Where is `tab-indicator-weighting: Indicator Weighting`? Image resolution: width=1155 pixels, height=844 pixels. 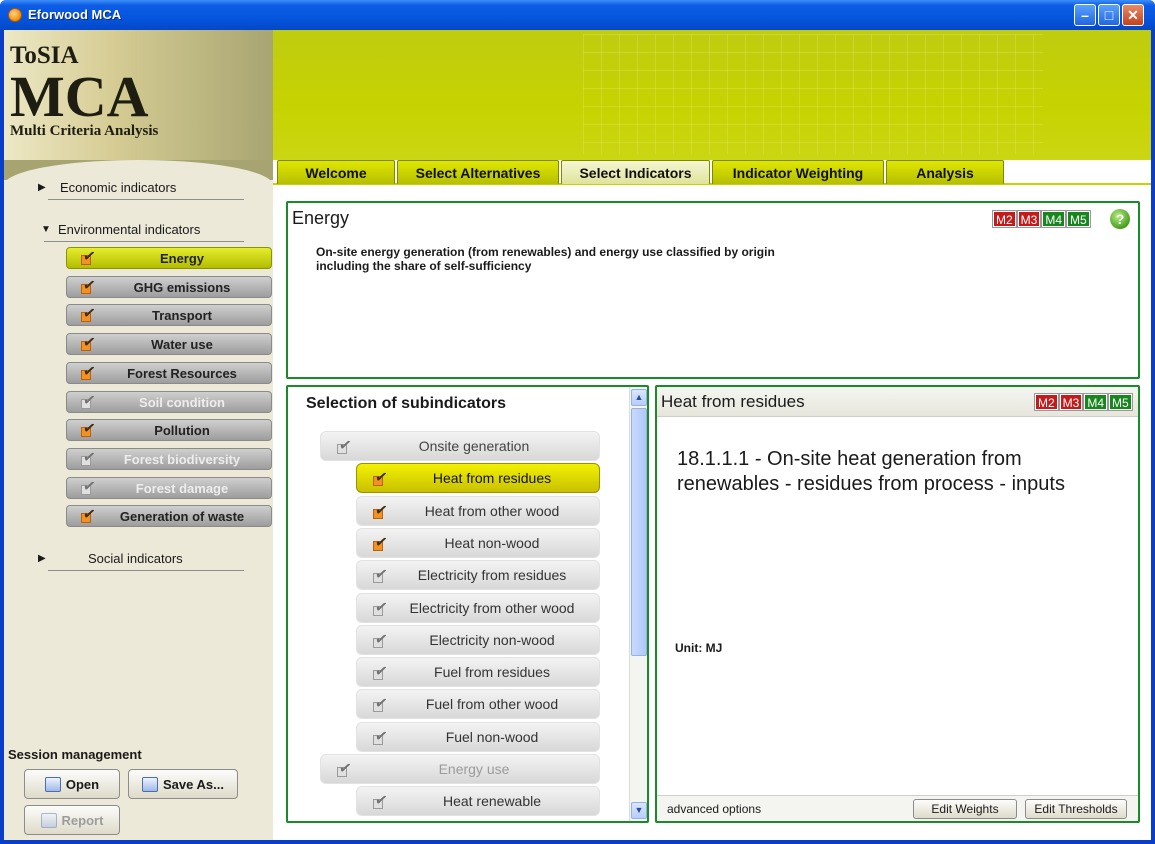
tab-indicator-weighting: Indicator Weighting is located at coordinates (798, 172).